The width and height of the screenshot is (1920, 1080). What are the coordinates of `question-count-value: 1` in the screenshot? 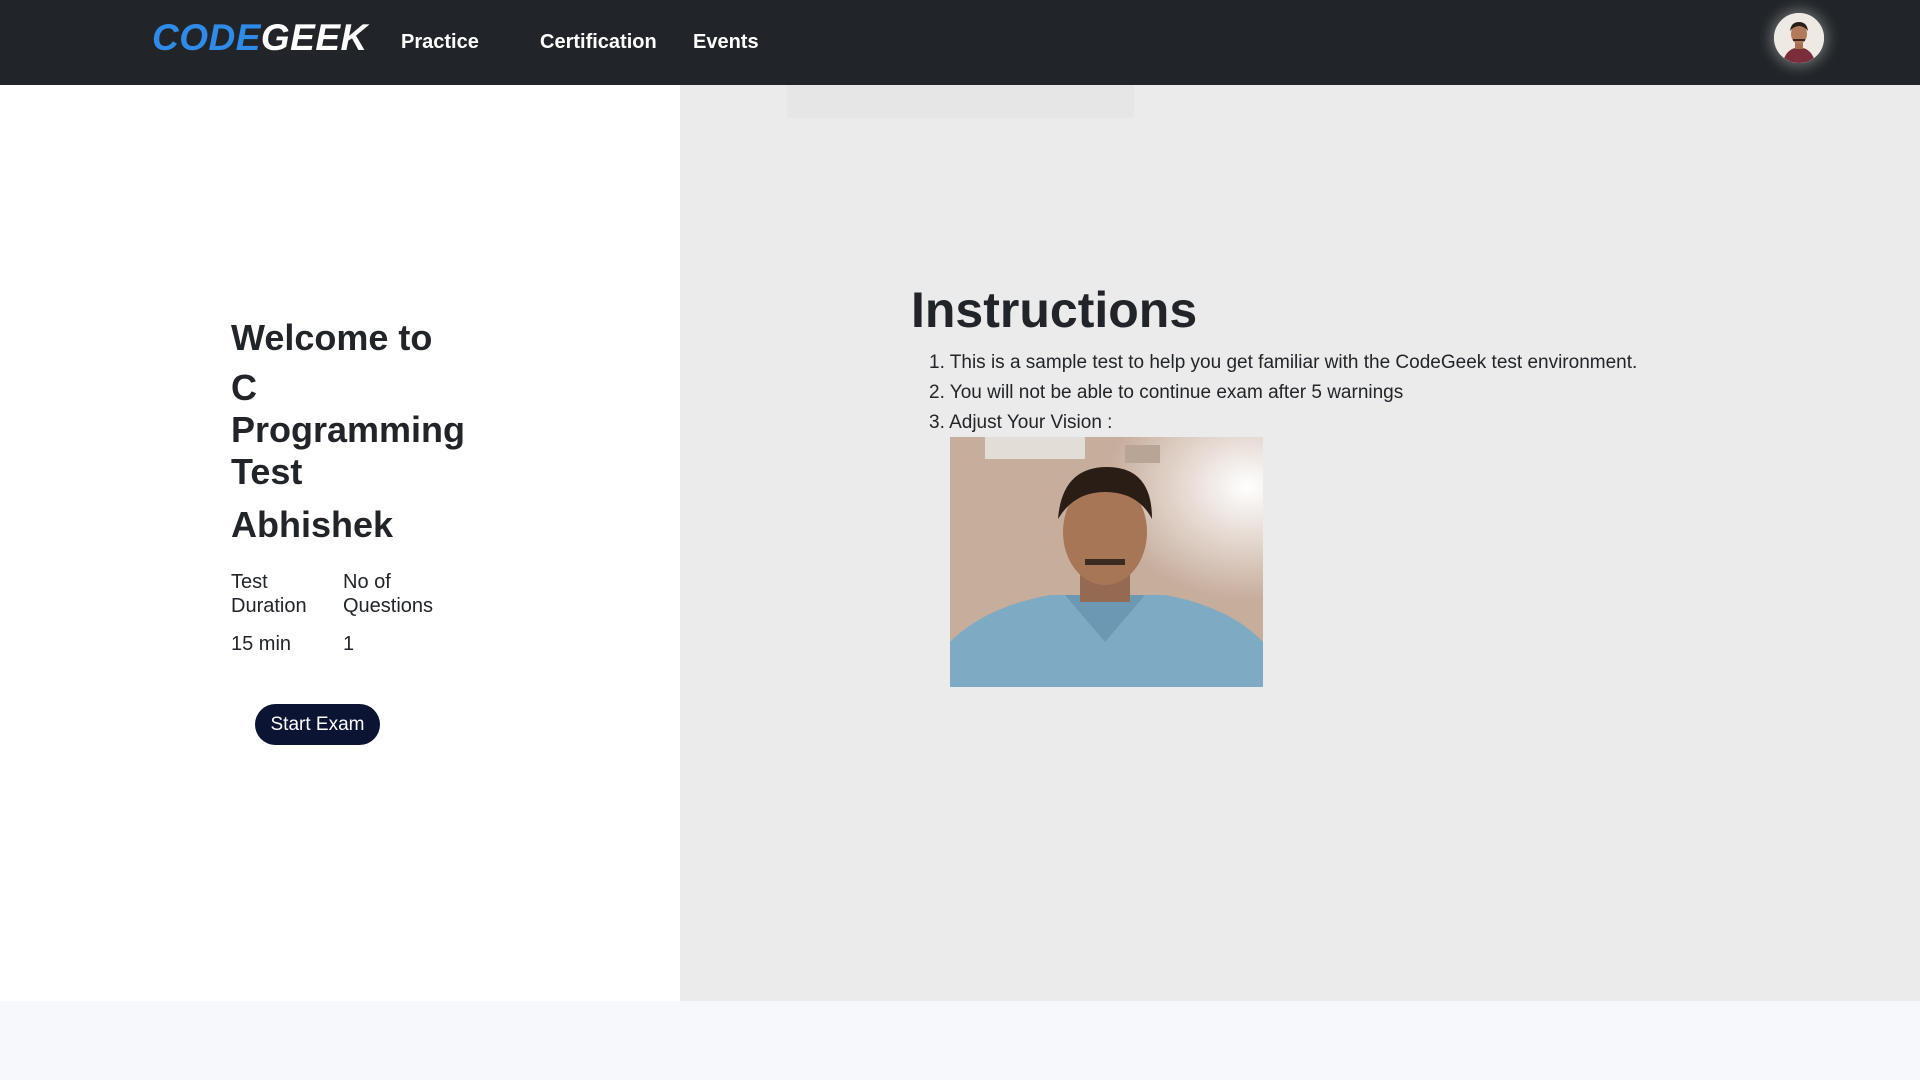 It's located at (349, 644).